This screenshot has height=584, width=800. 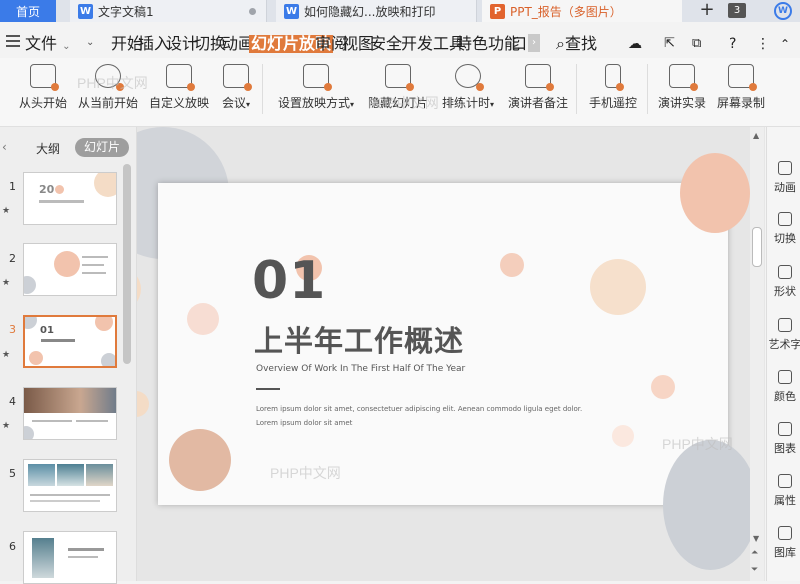 What do you see at coordinates (785, 325) in the screenshot?
I see `wordart-icon` at bounding box center [785, 325].